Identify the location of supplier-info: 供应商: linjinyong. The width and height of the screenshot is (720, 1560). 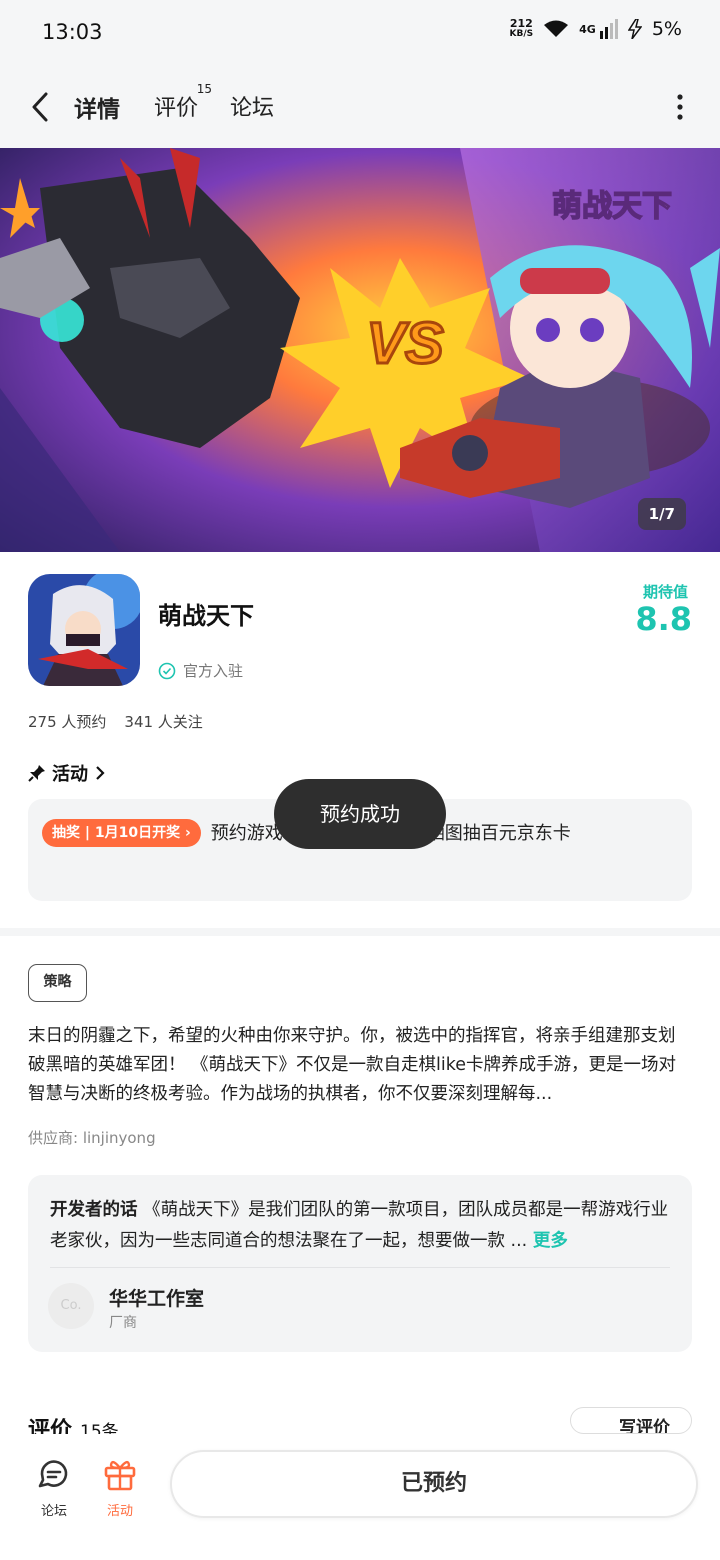
(92, 1138).